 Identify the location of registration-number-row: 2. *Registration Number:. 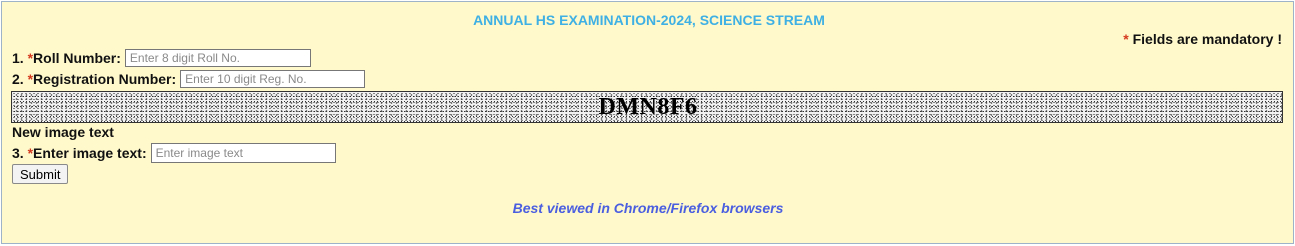
(189, 79).